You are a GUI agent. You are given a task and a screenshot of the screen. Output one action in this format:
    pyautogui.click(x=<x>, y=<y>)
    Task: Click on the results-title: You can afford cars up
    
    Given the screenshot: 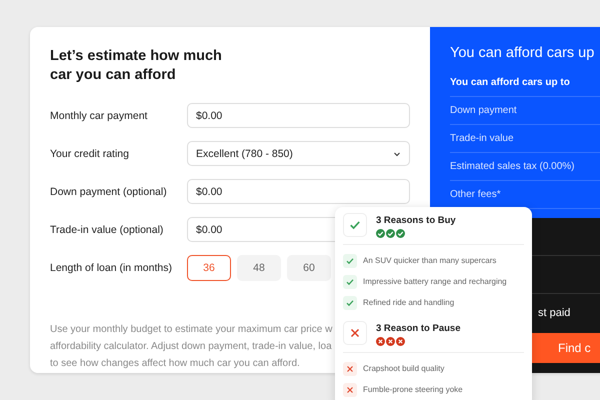 What is the action you would take?
    pyautogui.click(x=523, y=53)
    